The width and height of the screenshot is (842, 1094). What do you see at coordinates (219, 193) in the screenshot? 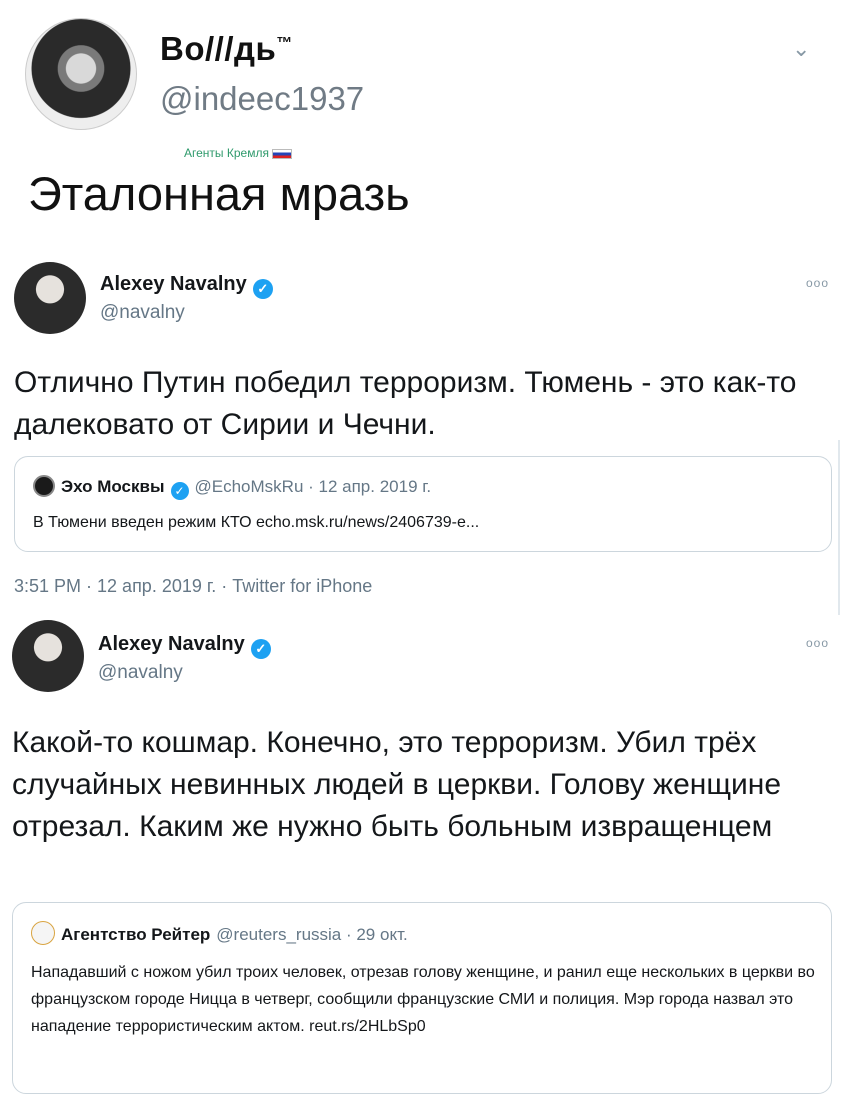
I see `post-text: Эталонная мразь` at bounding box center [219, 193].